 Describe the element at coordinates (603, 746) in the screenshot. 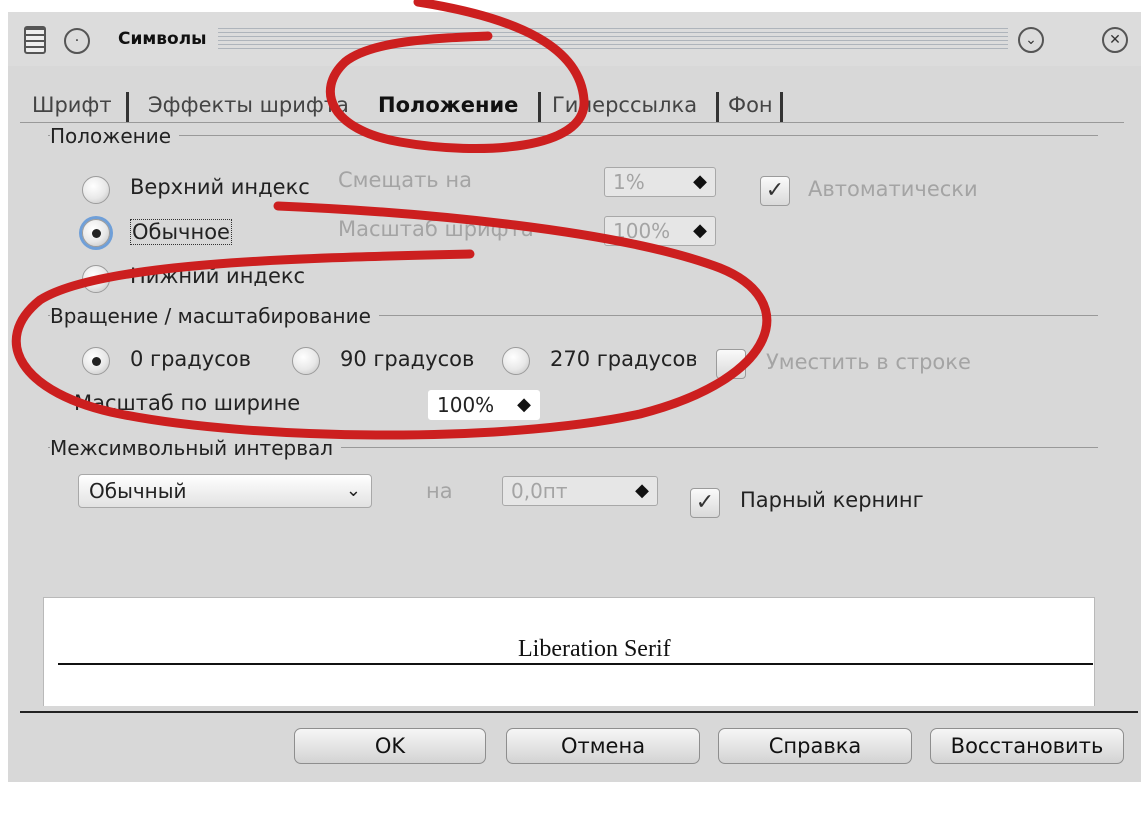

I see `cancel-button: Отмена` at that location.